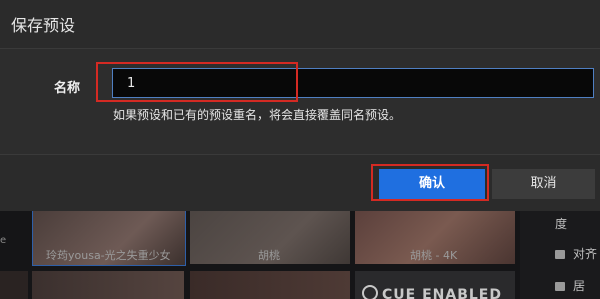 The width and height of the screenshot is (600, 299). I want to click on side-item: 度, so click(561, 223).